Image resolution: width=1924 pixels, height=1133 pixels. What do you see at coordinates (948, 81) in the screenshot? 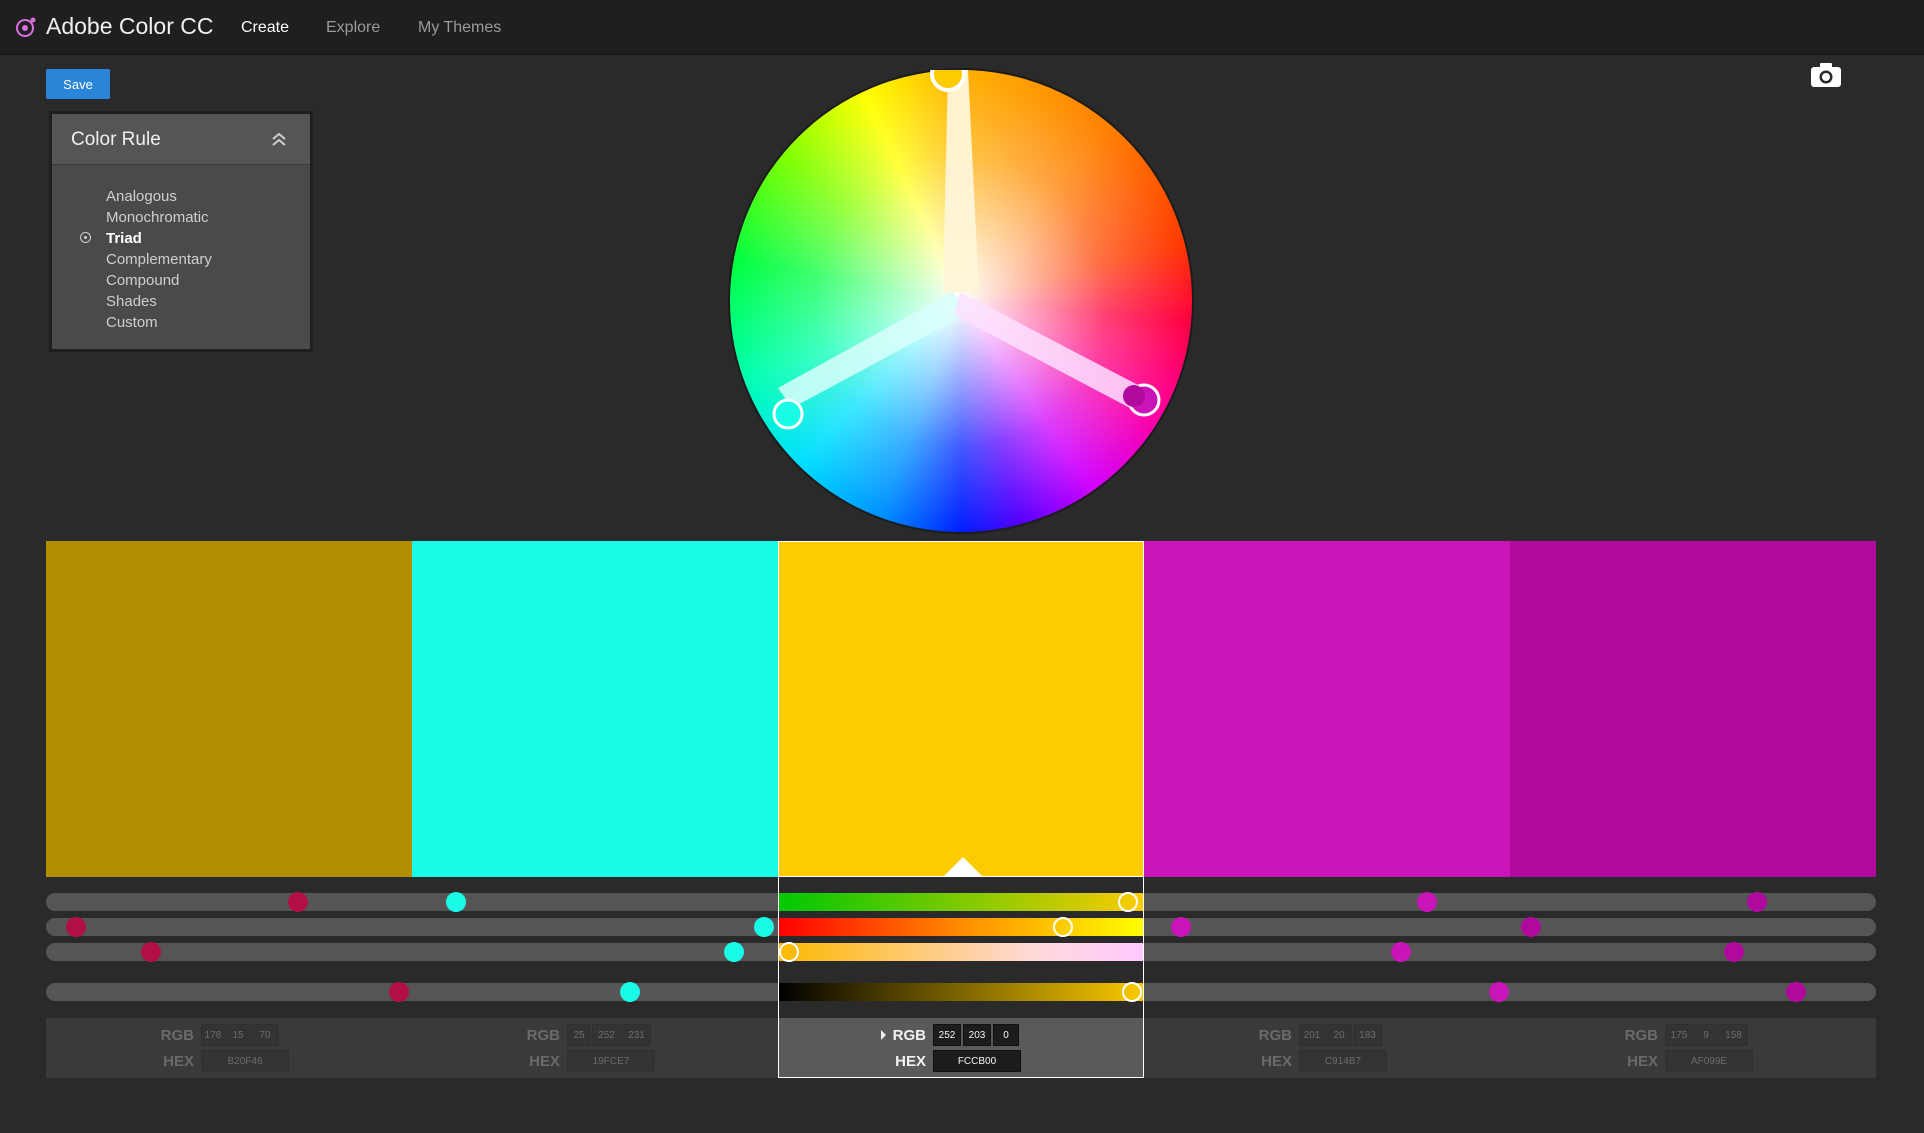
I see `wheel-handle-yellow` at bounding box center [948, 81].